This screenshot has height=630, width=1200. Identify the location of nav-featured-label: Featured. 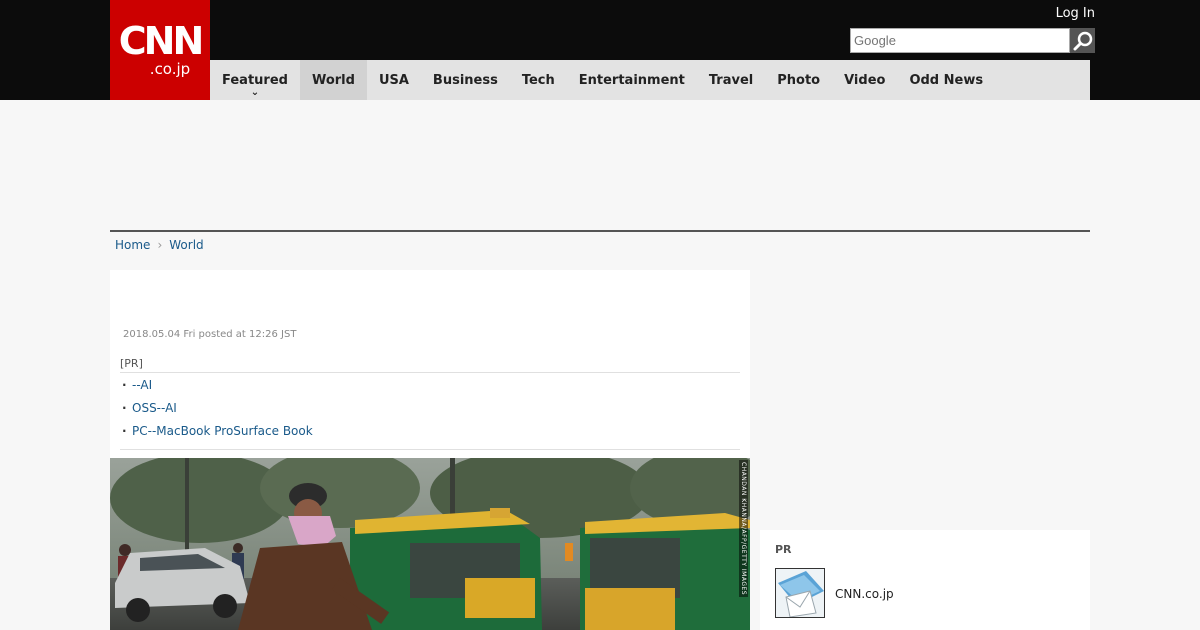
(255, 80).